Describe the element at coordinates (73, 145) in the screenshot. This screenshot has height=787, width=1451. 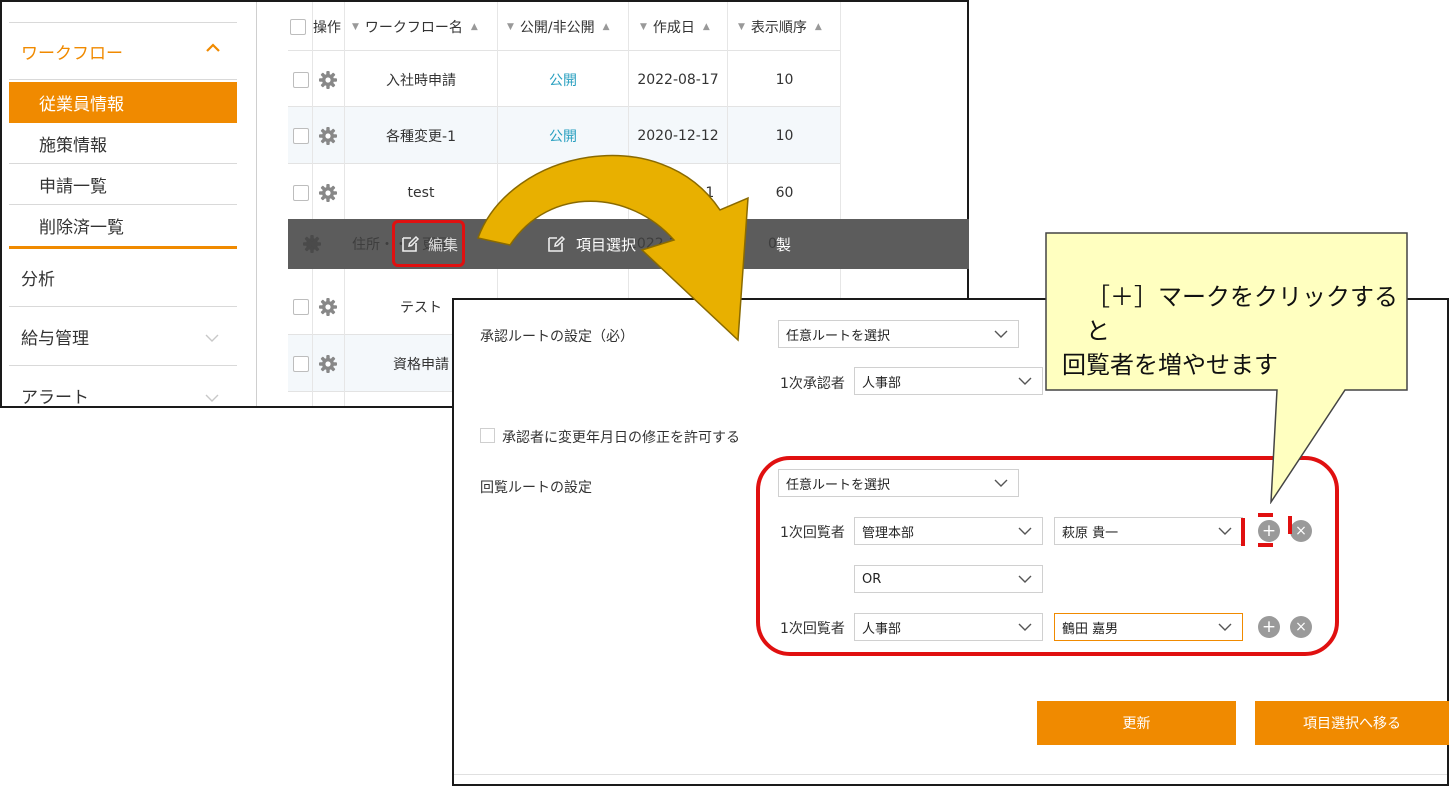
I see `sidebar-item-label: 施策情報` at that location.